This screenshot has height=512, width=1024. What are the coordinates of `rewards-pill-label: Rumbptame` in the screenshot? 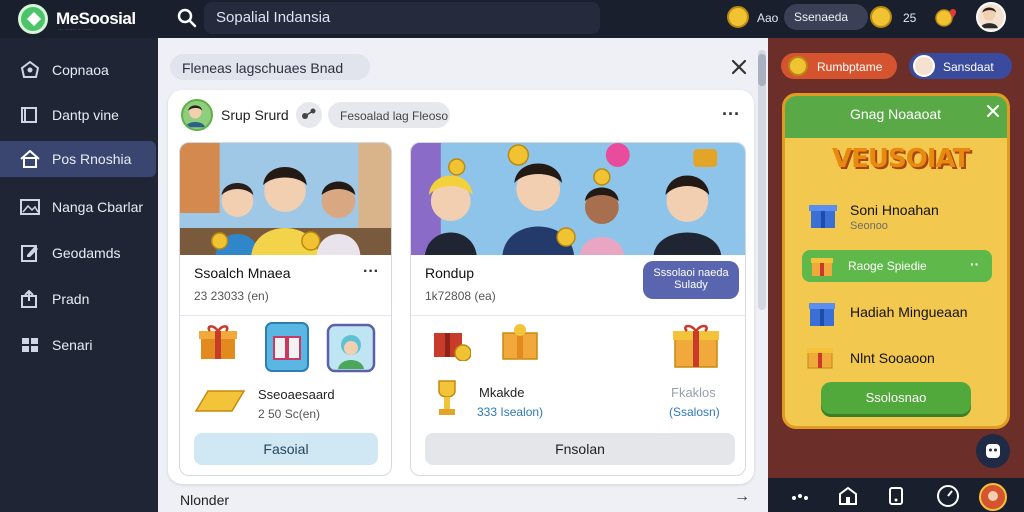 It's located at (850, 67).